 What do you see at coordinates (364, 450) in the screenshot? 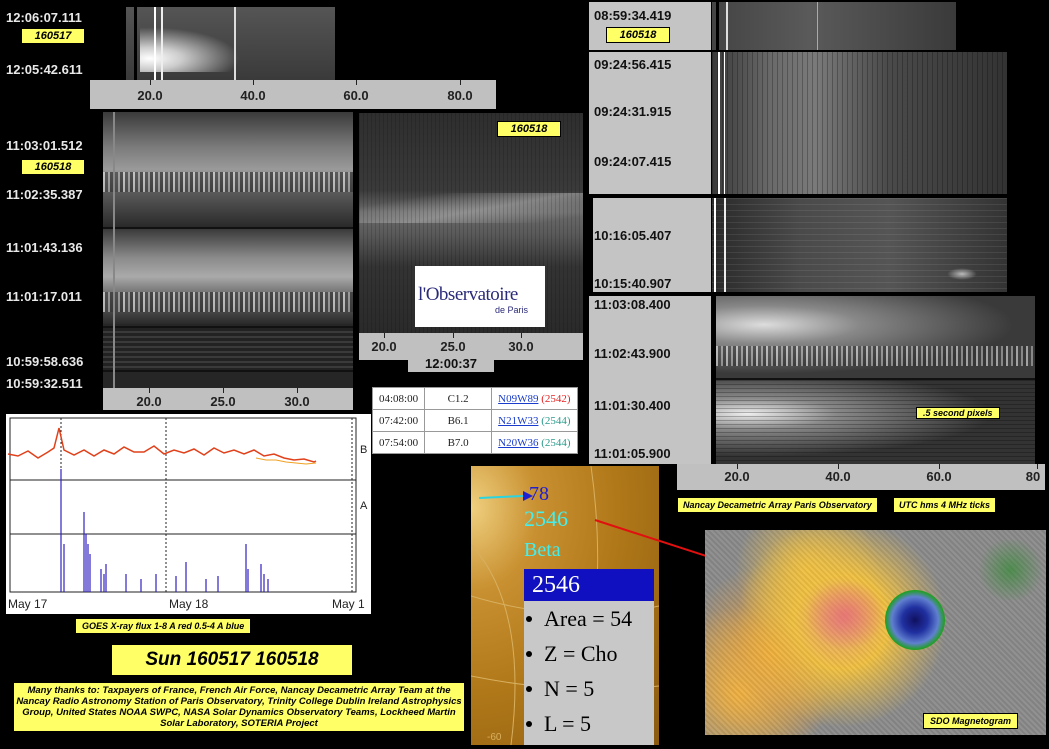
I see `goes-right-label: B` at bounding box center [364, 450].